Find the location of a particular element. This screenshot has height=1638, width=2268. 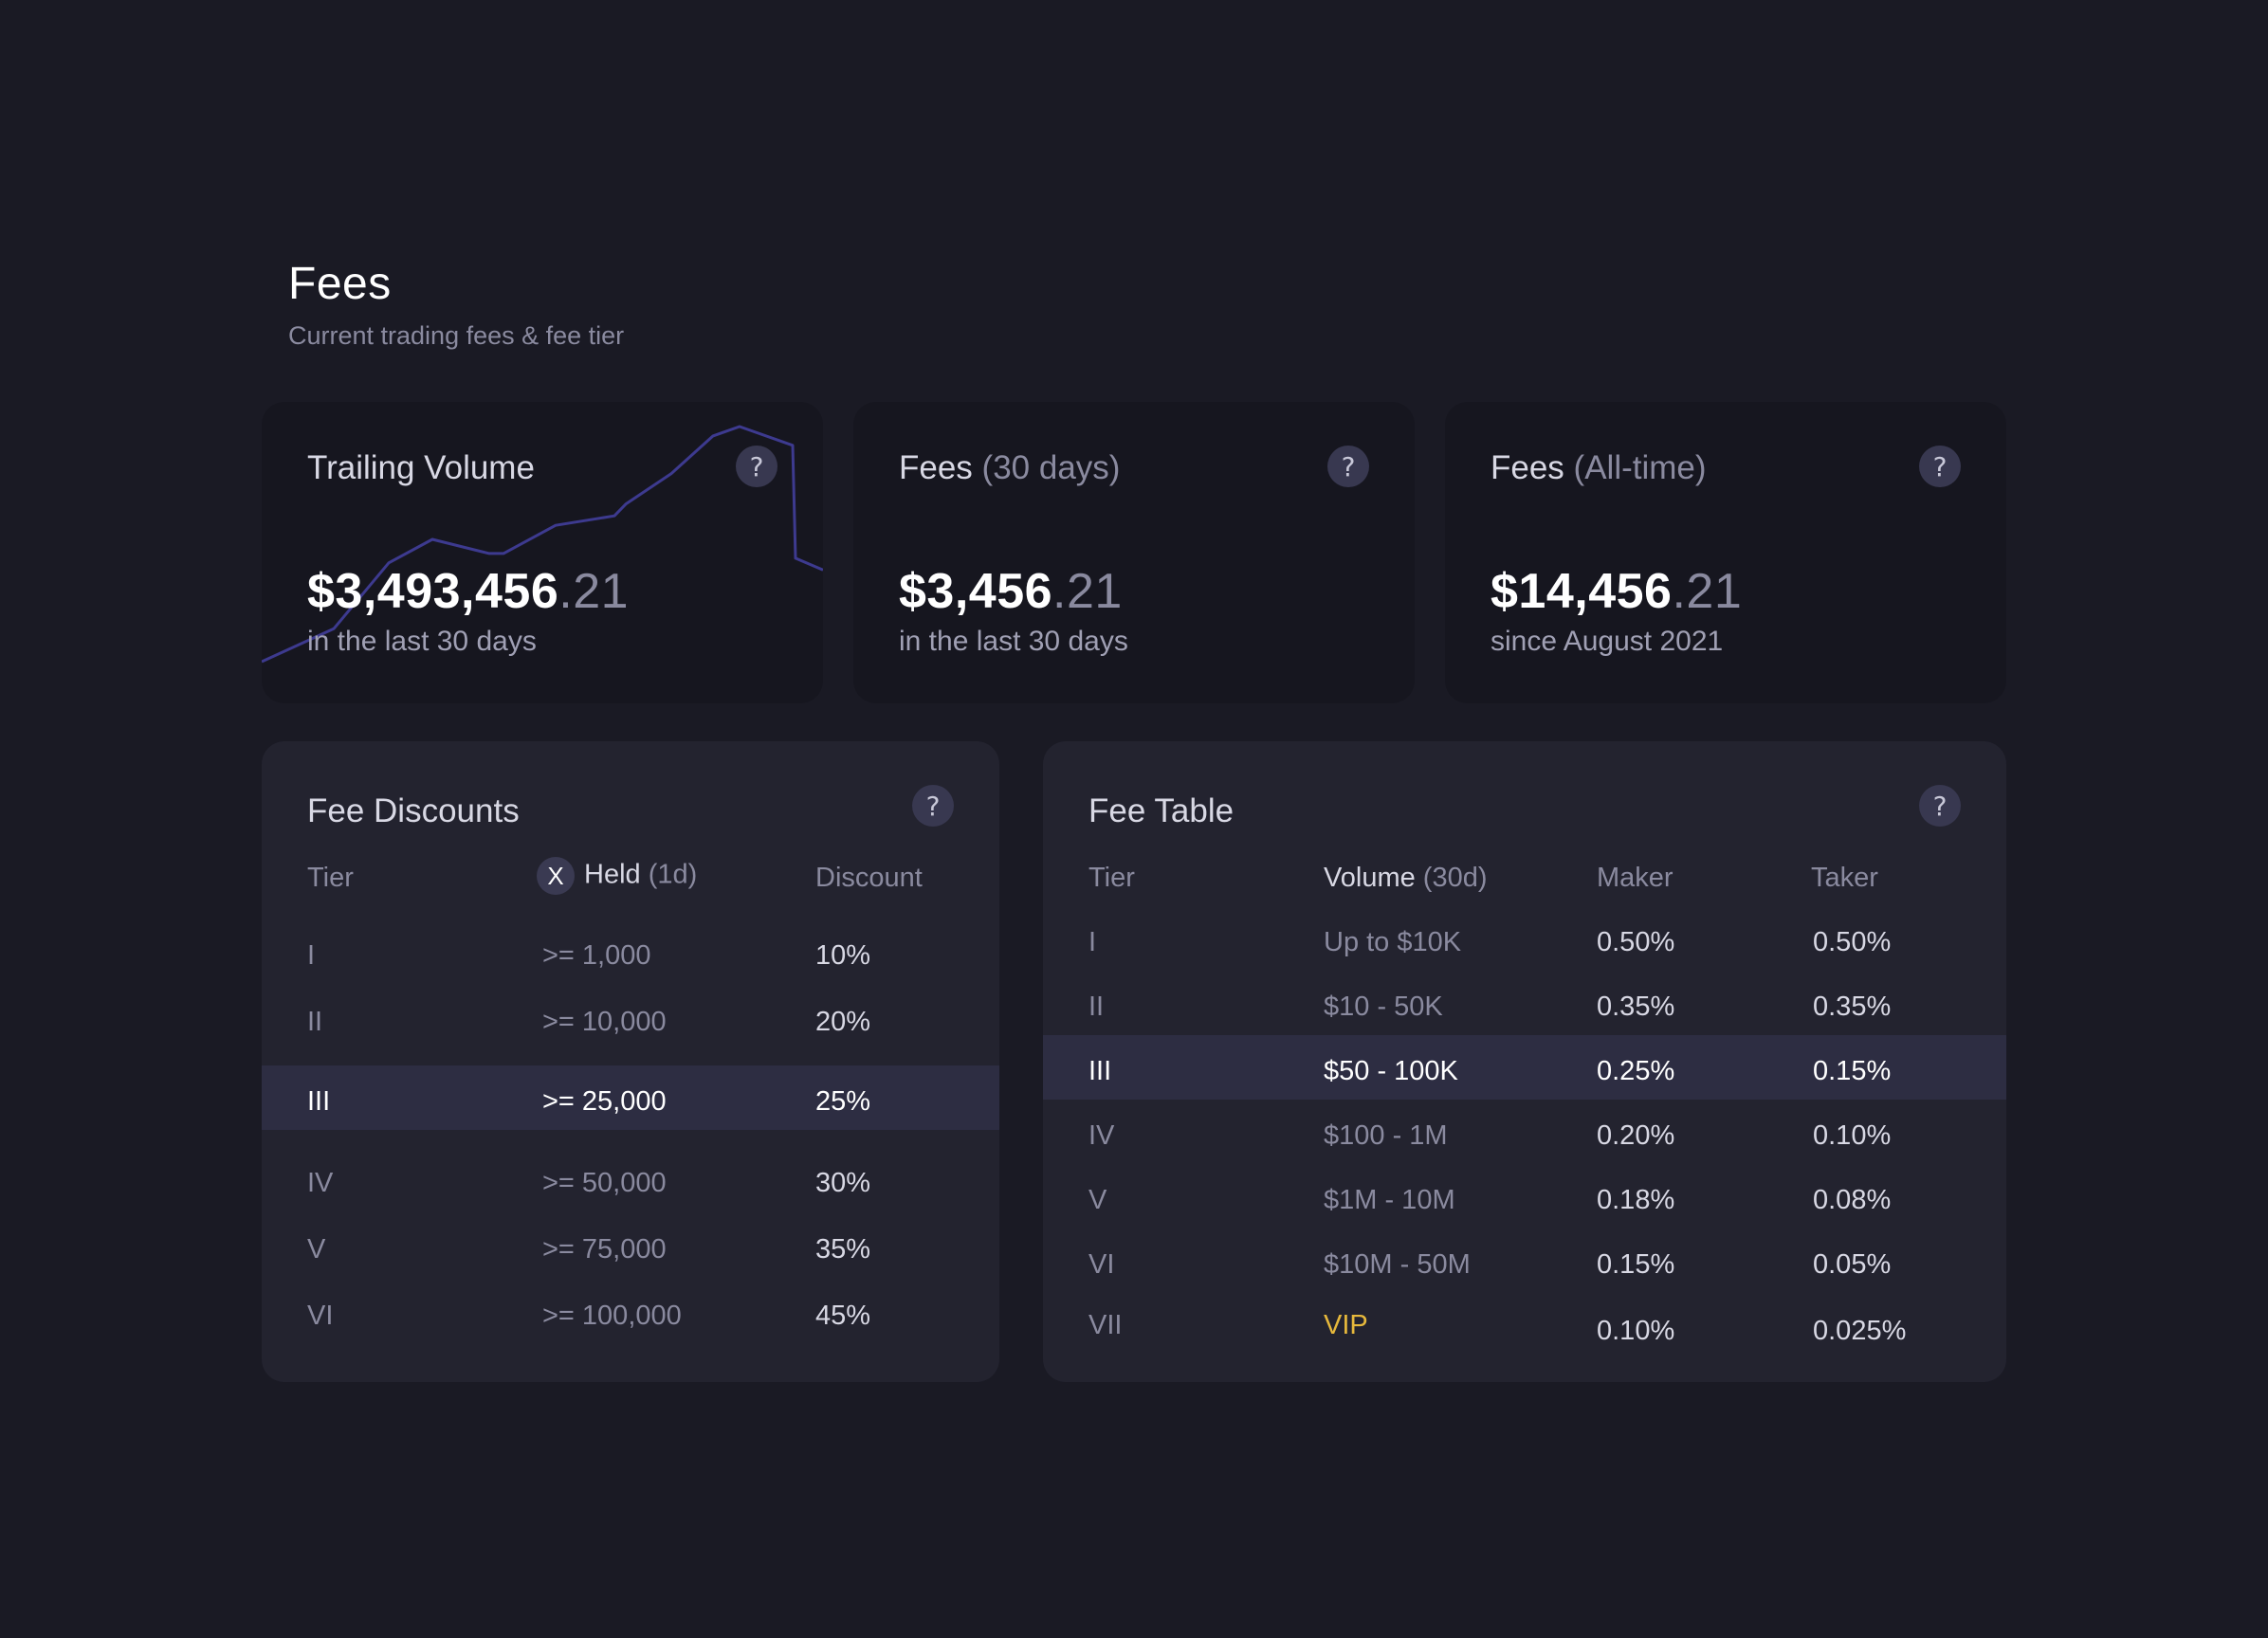

column-header-maker: Maker is located at coordinates (1636, 878).